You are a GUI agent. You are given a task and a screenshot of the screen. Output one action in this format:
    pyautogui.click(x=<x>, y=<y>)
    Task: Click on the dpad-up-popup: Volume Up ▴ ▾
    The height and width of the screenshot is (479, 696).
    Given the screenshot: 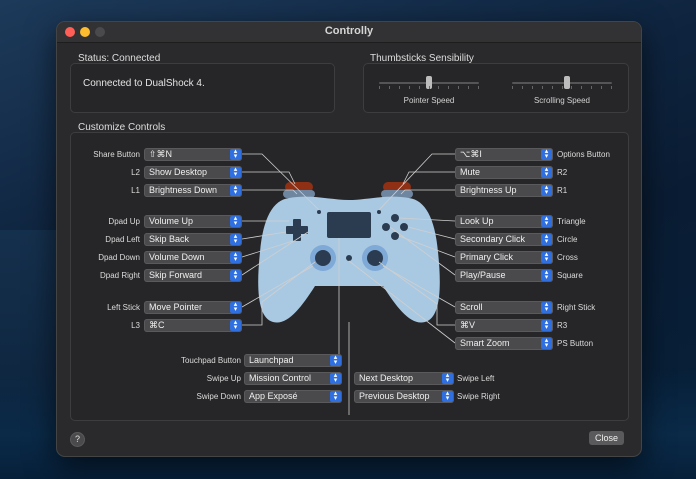 What is the action you would take?
    pyautogui.click(x=193, y=221)
    